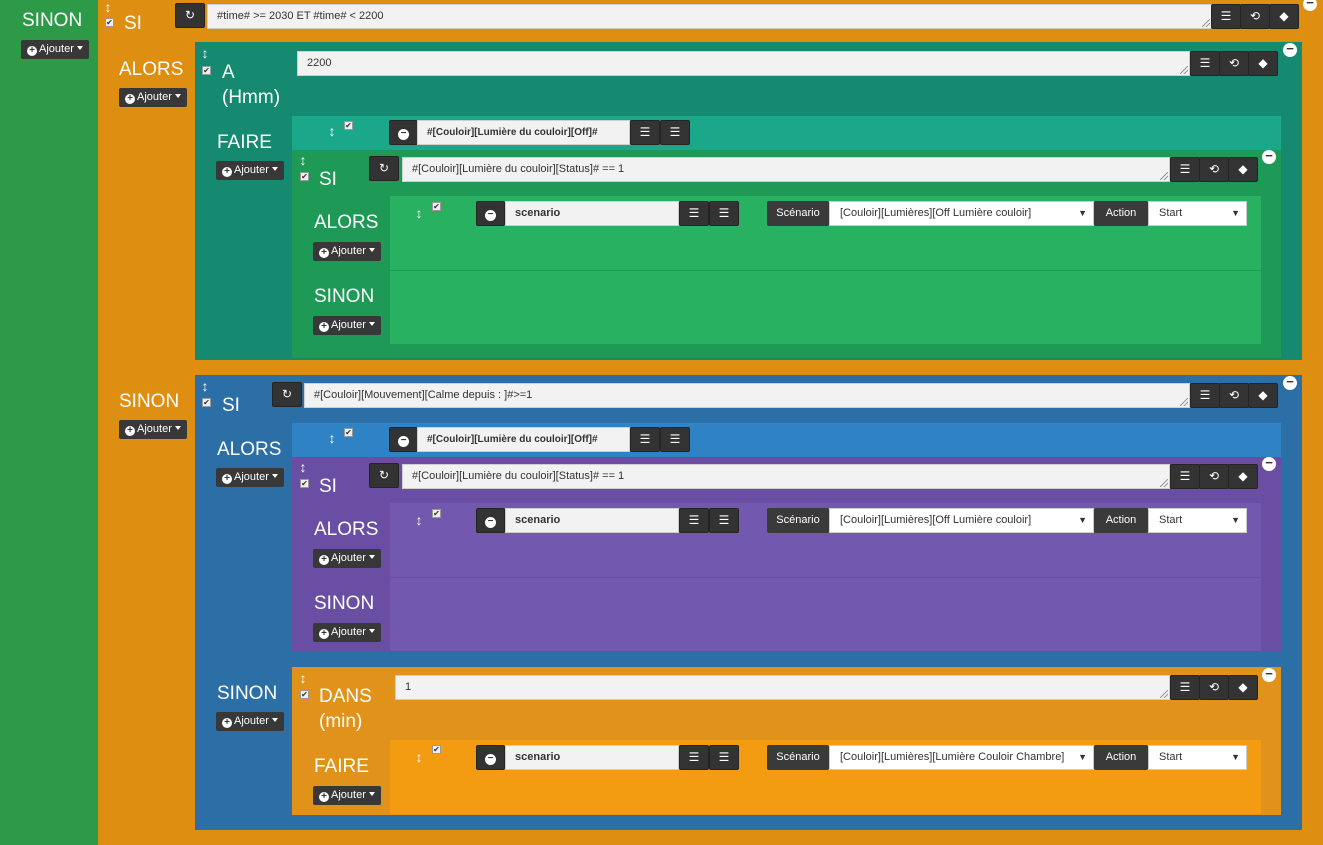 The width and height of the screenshot is (1323, 845). I want to click on si-inner-alors-add-button: + Ajouter, so click(347, 558).